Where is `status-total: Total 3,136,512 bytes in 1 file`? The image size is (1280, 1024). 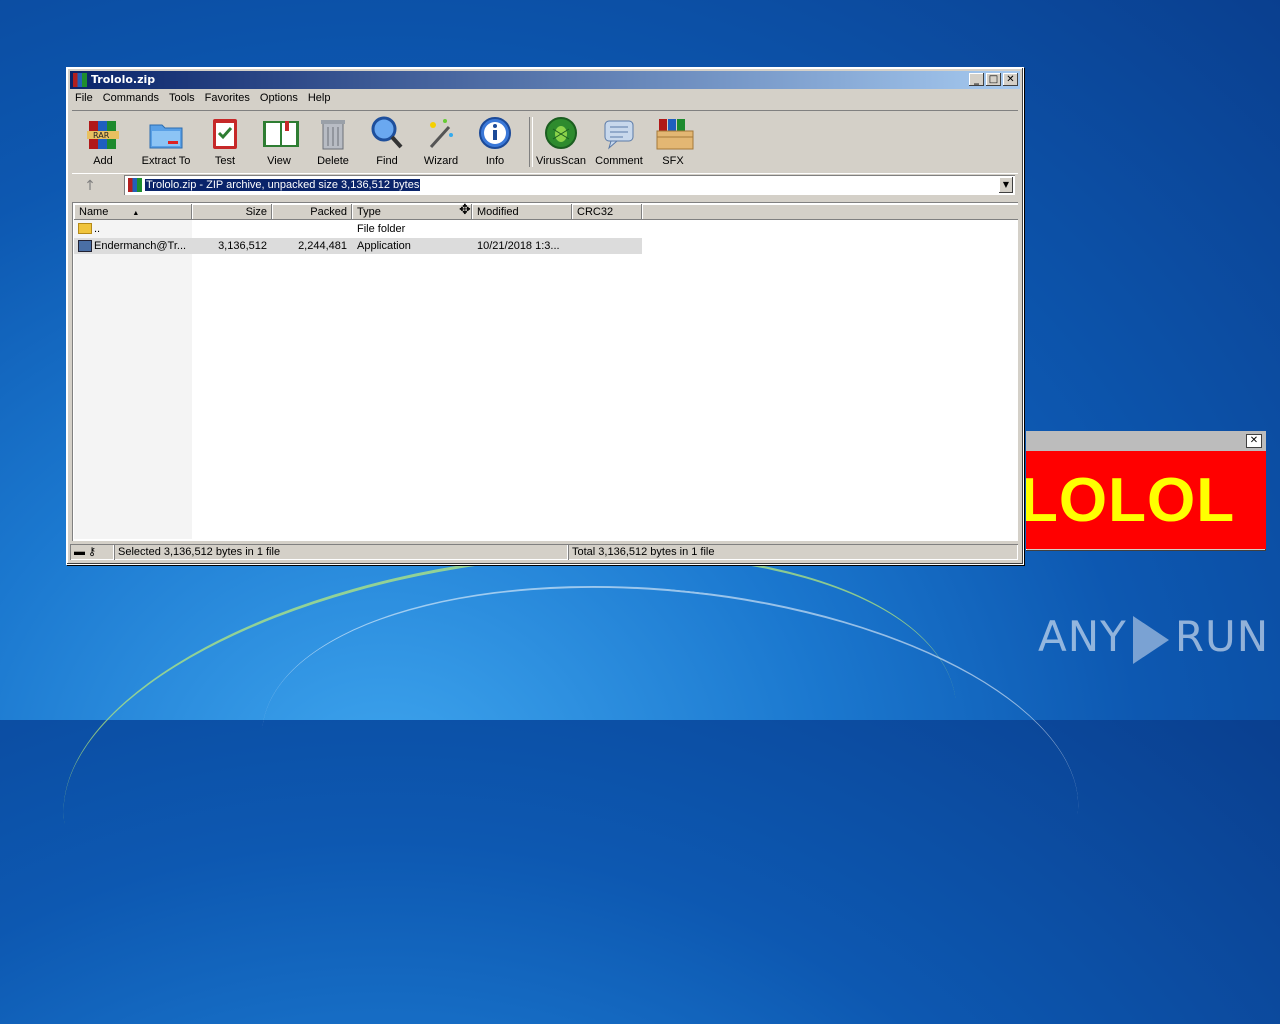 status-total: Total 3,136,512 bytes in 1 file is located at coordinates (793, 552).